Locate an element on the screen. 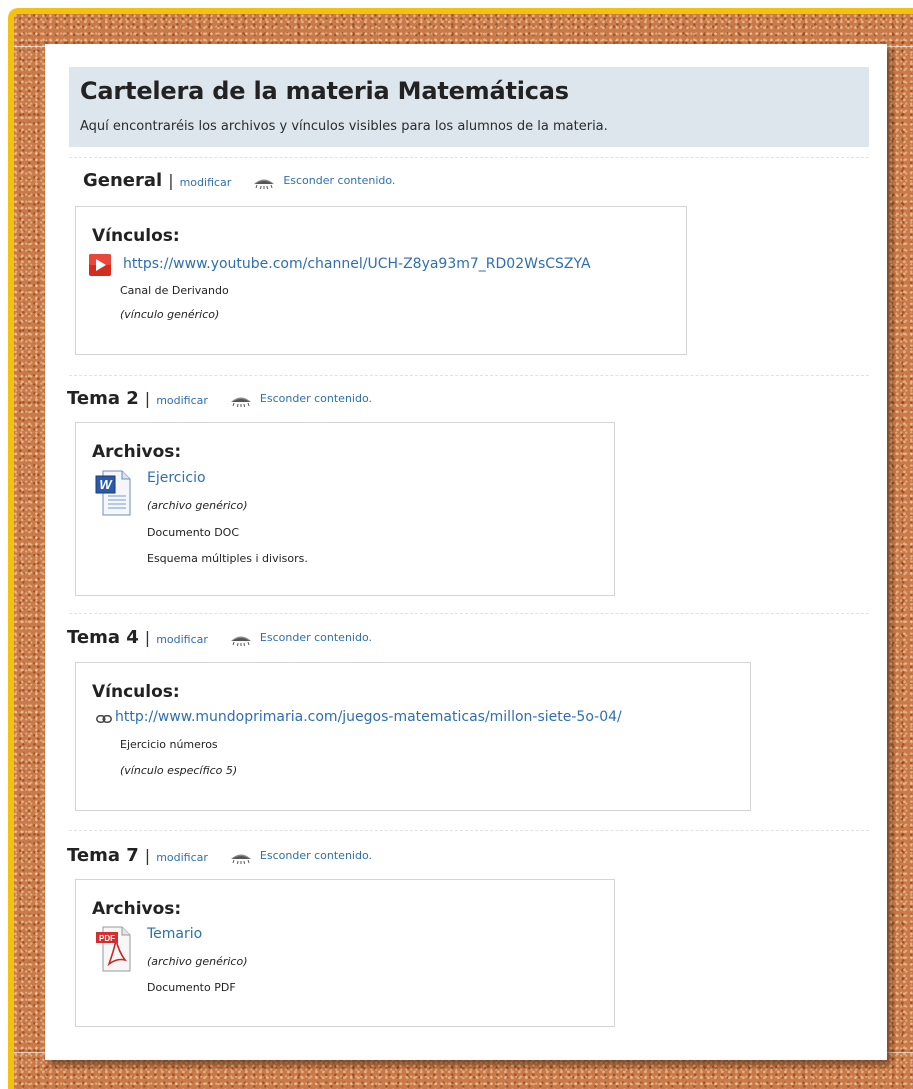  section-title: General is located at coordinates (123, 180).